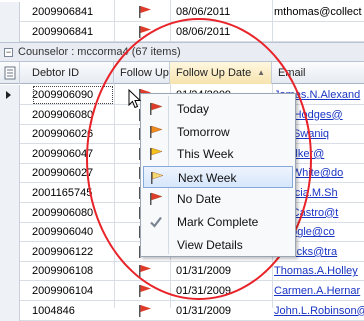 This screenshot has height=321, width=364. What do you see at coordinates (218, 109) in the screenshot?
I see `menu-item-today: Today` at bounding box center [218, 109].